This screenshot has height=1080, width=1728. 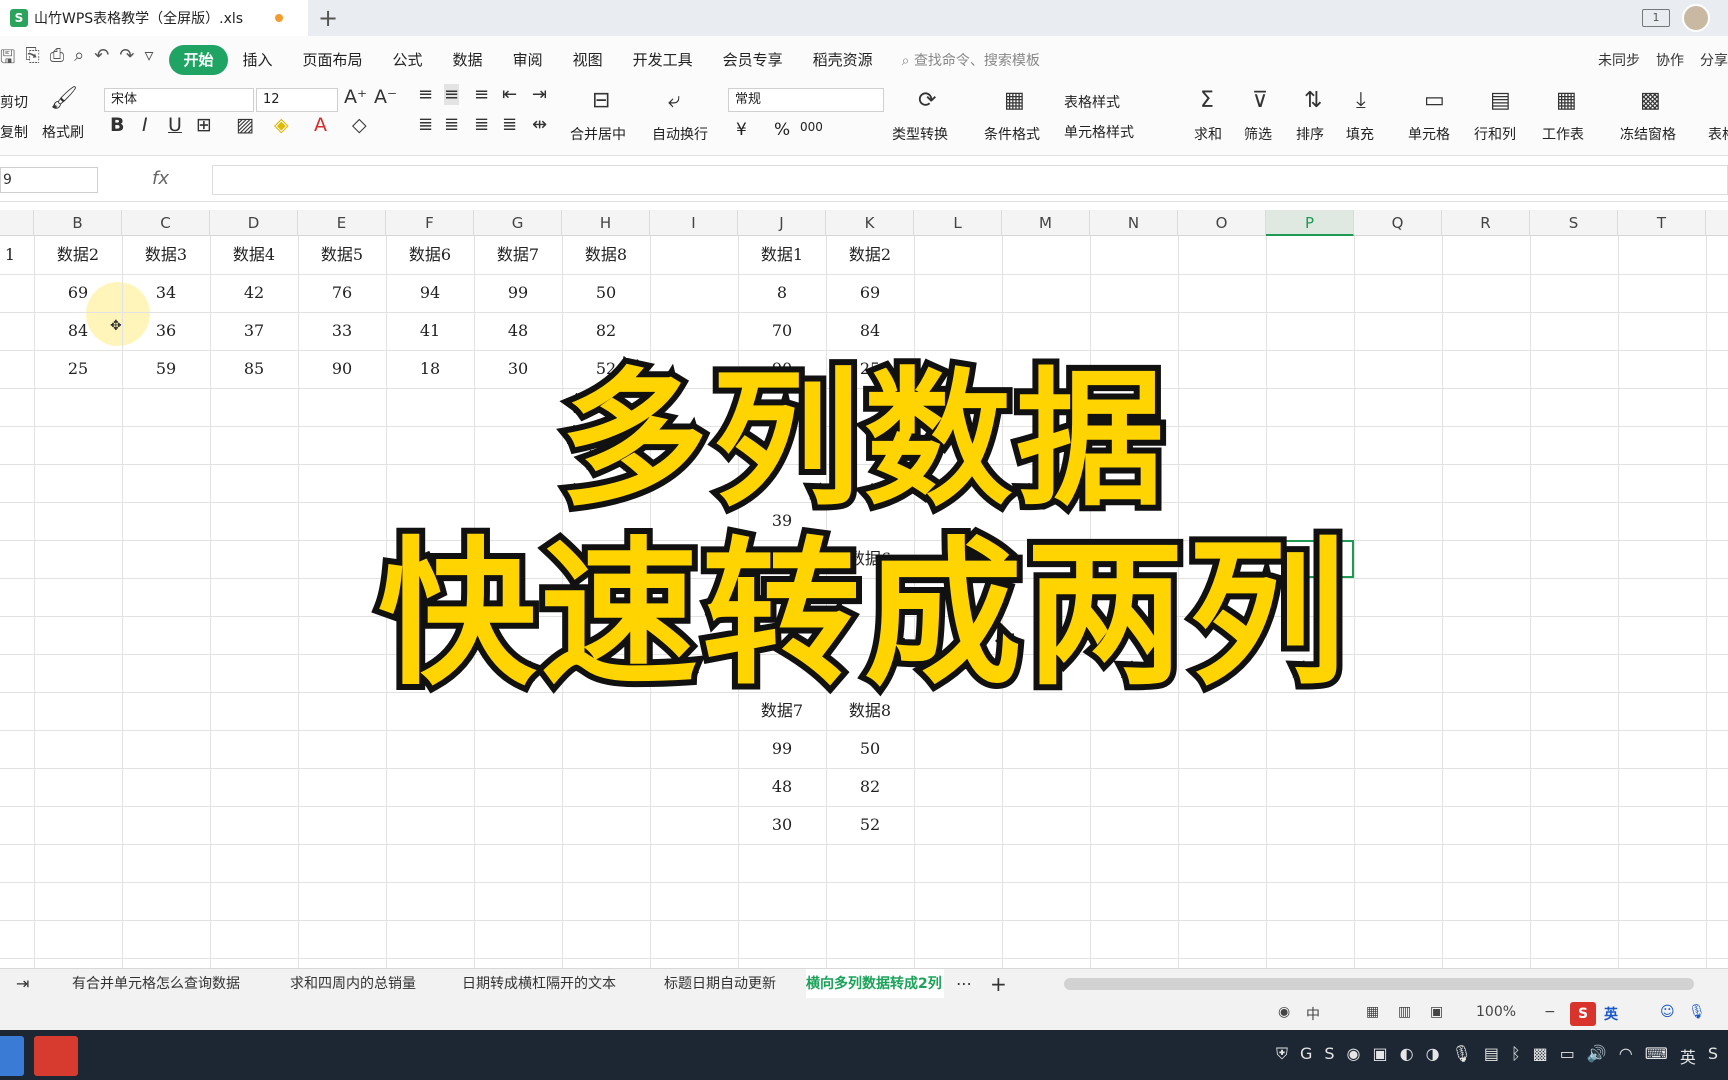 What do you see at coordinates (57, 60) in the screenshot?
I see `print-icon: ⎙` at bounding box center [57, 60].